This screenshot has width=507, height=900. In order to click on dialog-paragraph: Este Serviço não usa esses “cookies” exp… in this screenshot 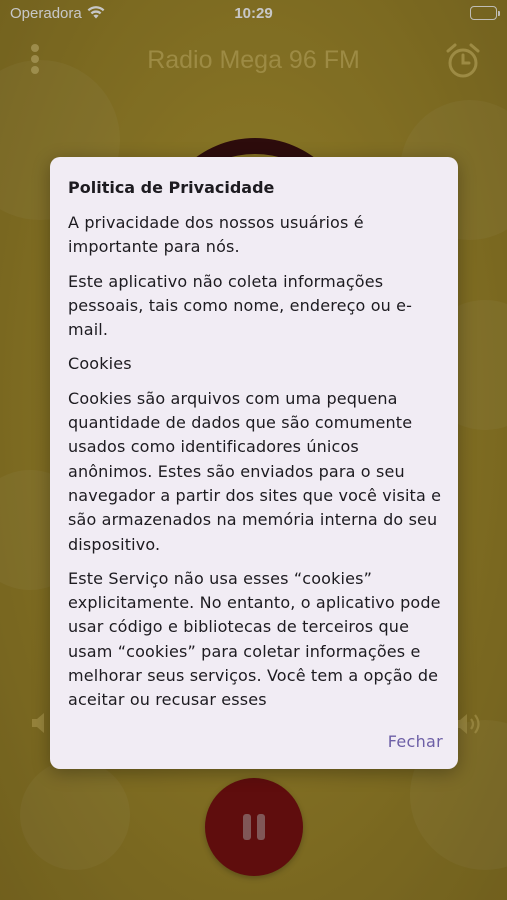, I will do `click(254, 639)`.